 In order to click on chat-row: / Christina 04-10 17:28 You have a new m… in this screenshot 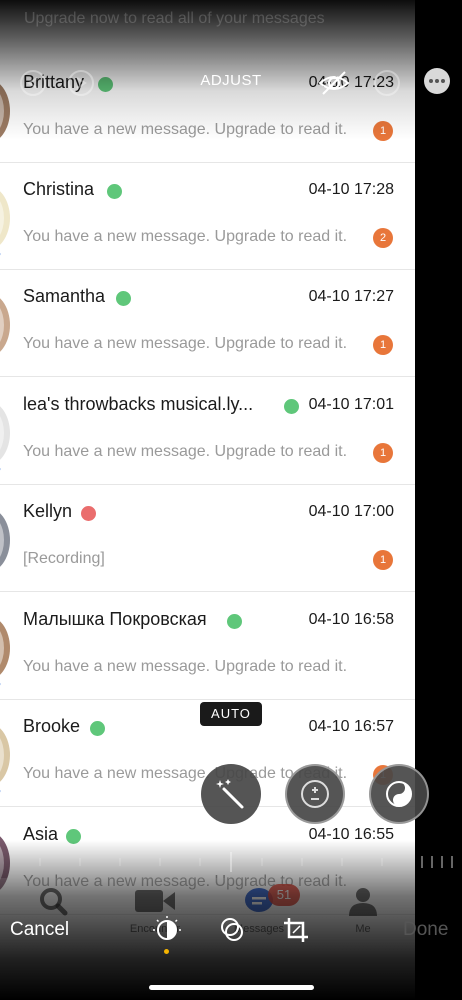, I will do `click(207, 216)`.